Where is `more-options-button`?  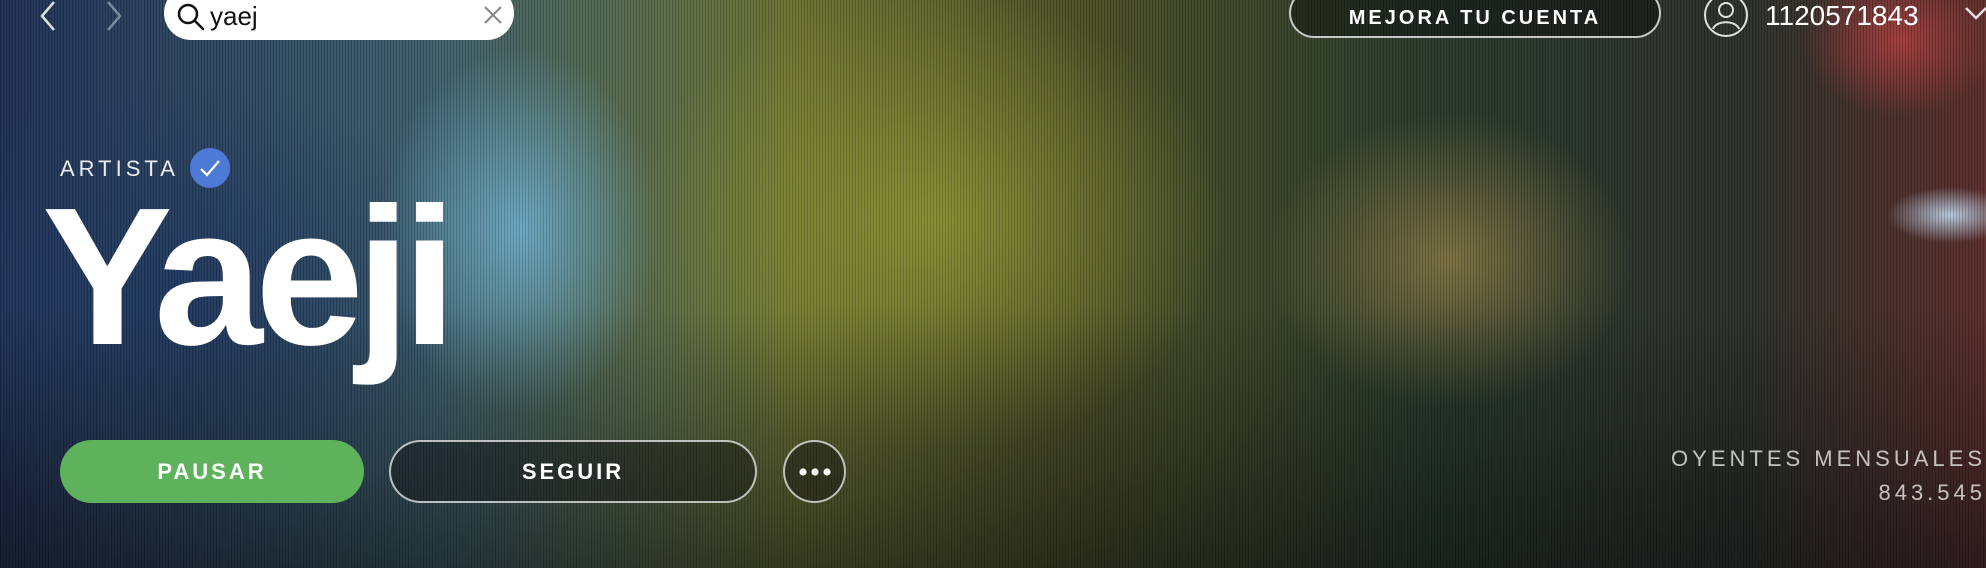
more-options-button is located at coordinates (814, 471).